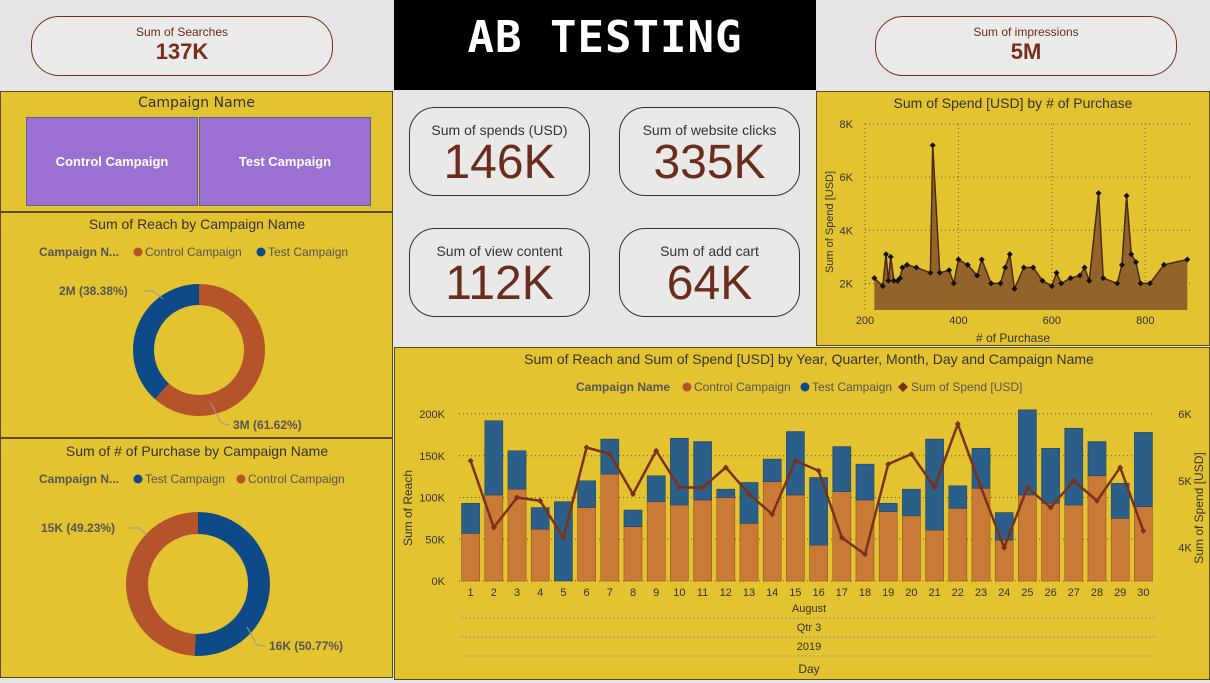 Image resolution: width=1210 pixels, height=683 pixels. I want to click on x-tick-label: 21, so click(934, 593).